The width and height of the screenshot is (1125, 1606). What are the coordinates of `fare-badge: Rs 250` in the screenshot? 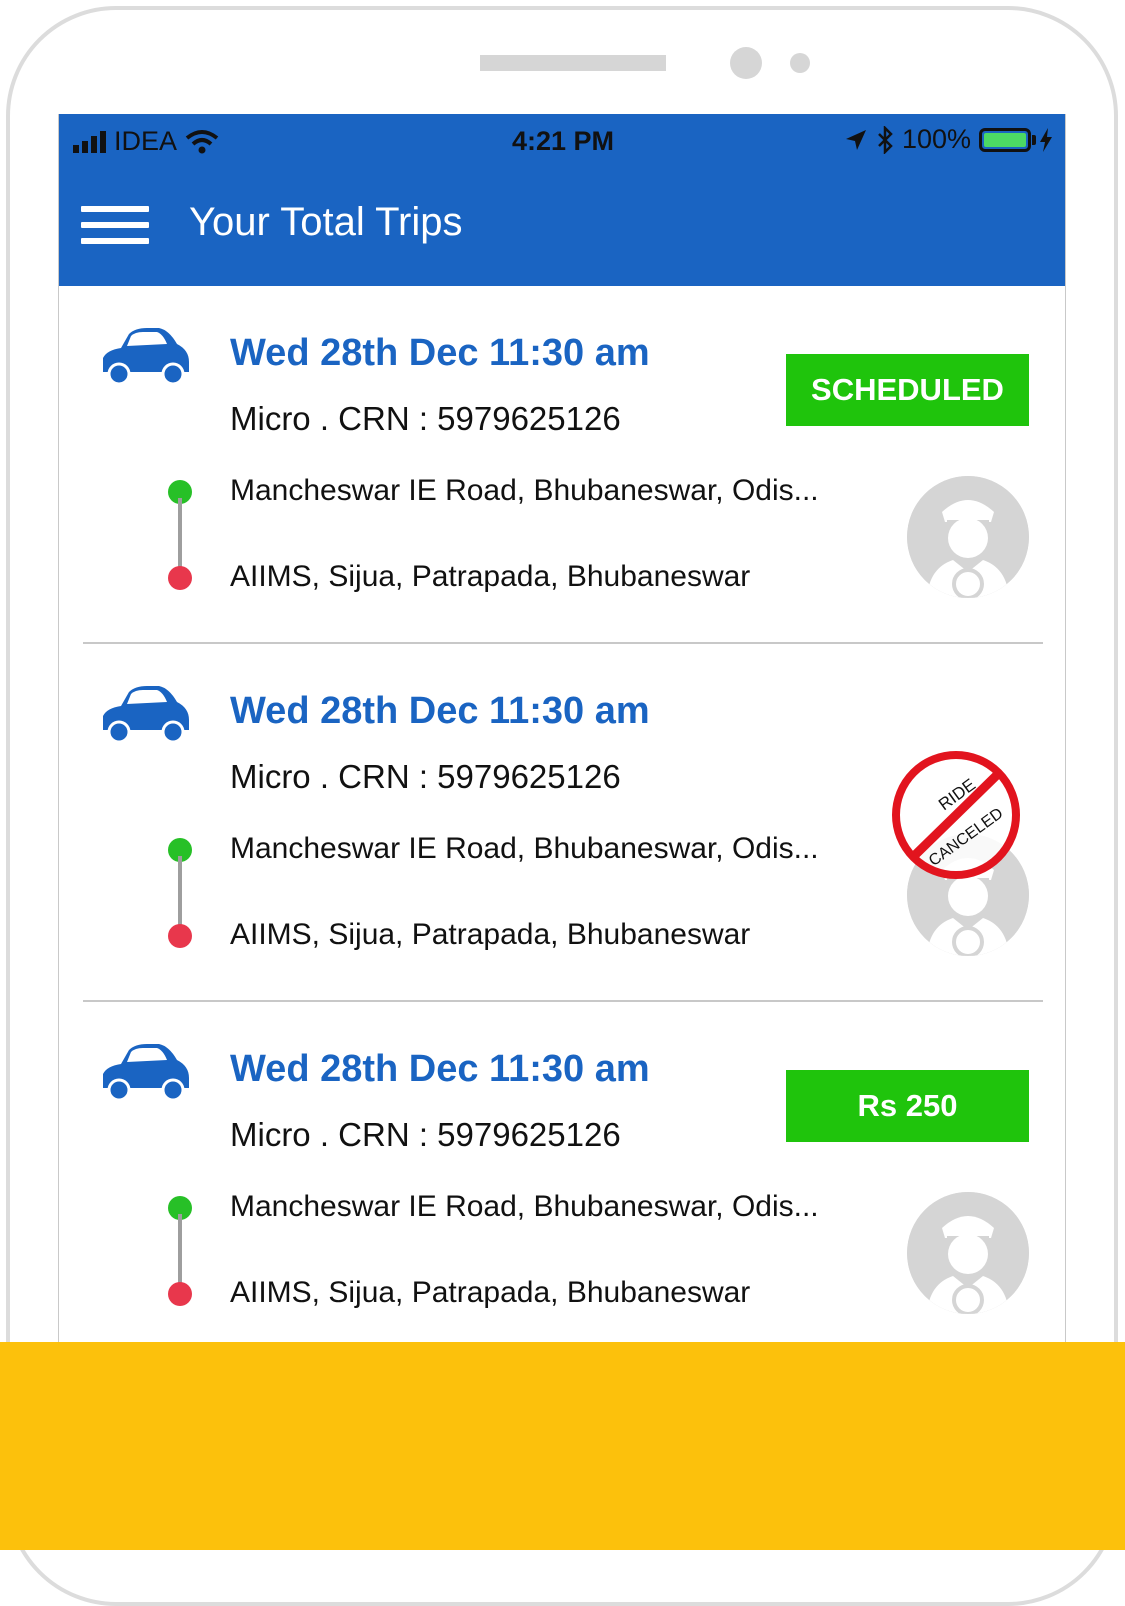 It's located at (907, 1106).